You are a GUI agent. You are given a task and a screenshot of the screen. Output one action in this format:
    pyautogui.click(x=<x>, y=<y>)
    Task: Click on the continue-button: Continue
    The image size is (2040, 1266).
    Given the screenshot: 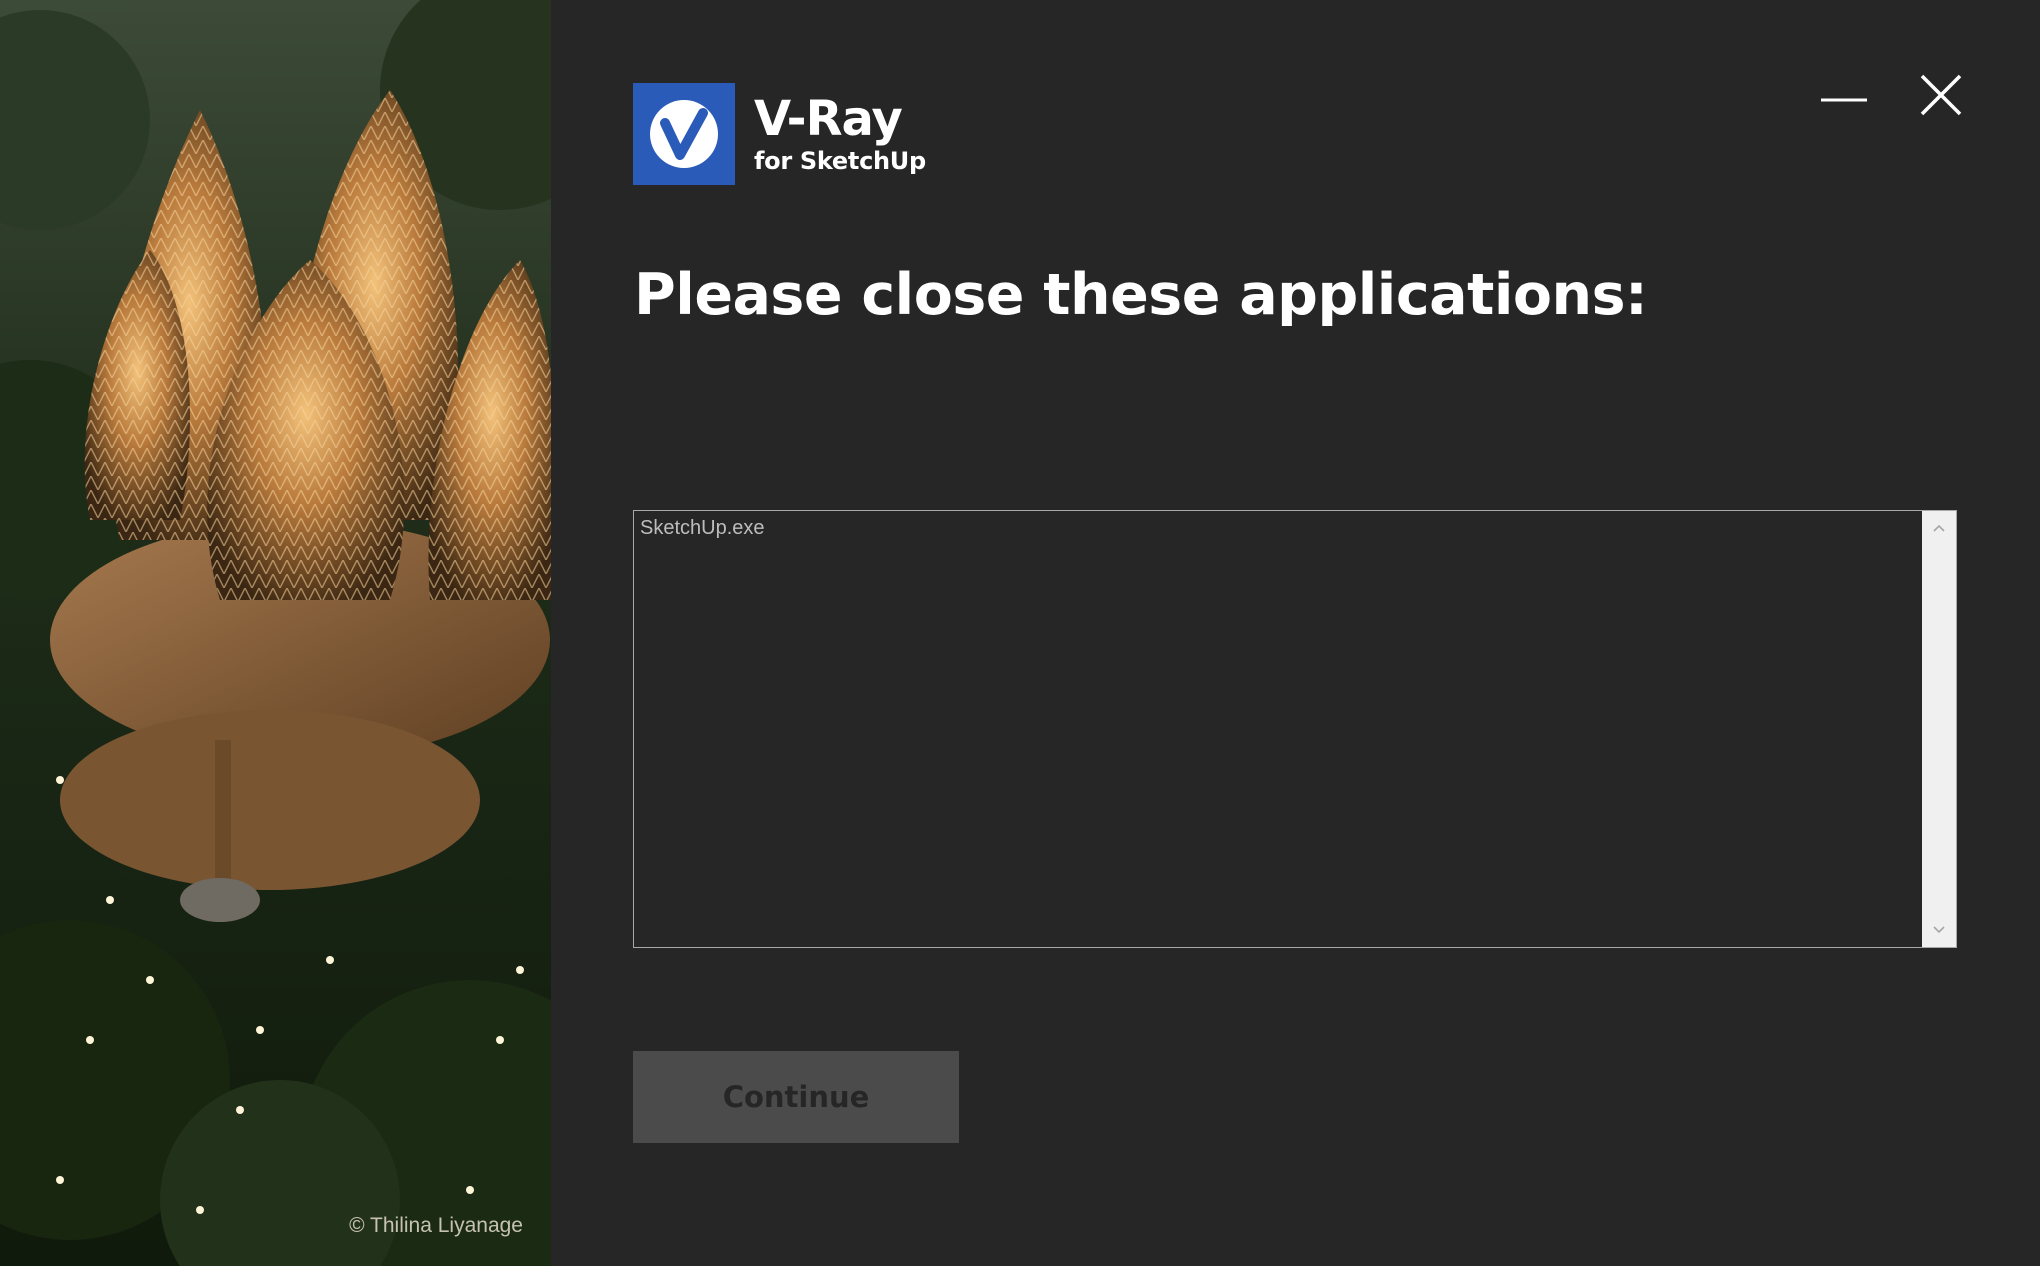 What is the action you would take?
    pyautogui.click(x=796, y=1097)
    